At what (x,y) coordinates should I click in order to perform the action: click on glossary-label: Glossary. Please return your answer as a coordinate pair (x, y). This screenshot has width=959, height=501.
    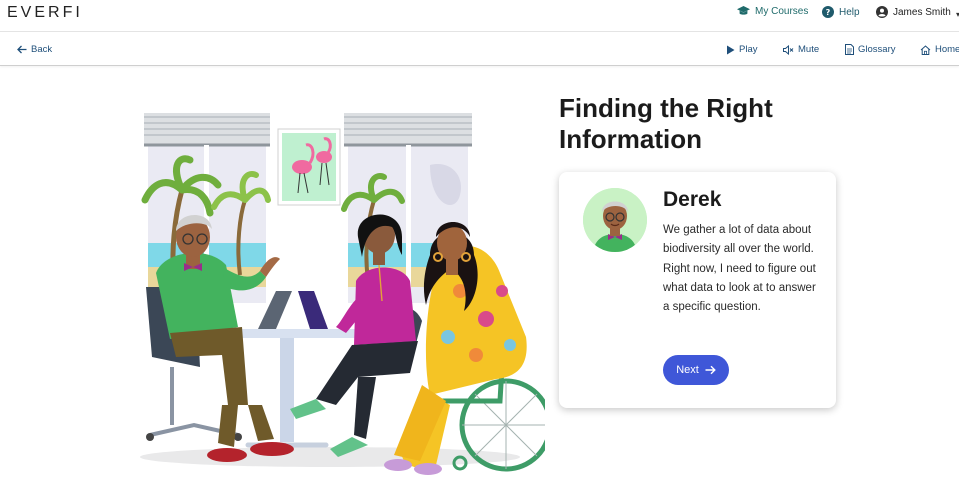
    Looking at the image, I should click on (877, 49).